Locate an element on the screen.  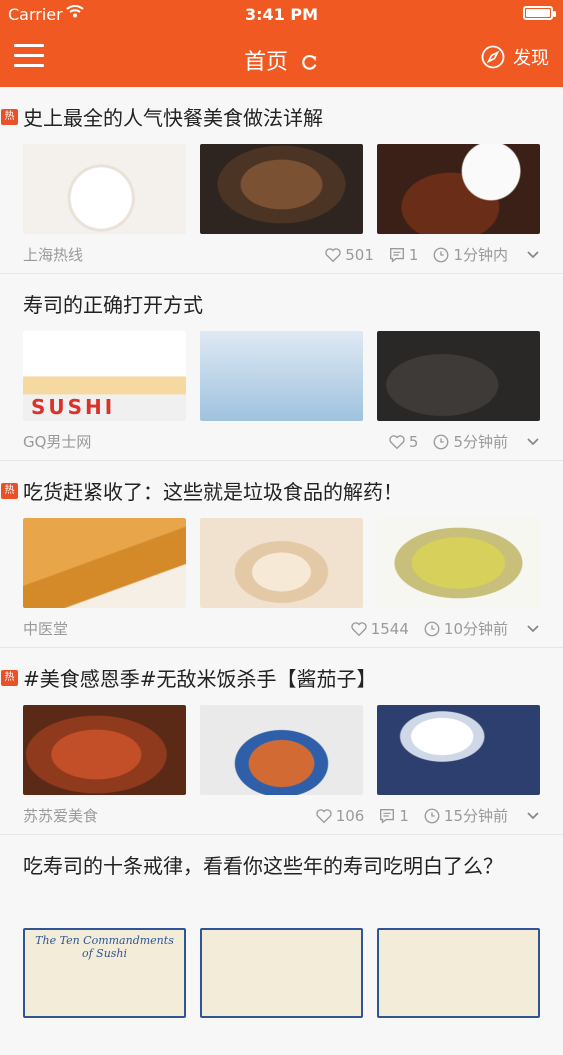
source-label: 苏苏爱美食 is located at coordinates (61, 816).